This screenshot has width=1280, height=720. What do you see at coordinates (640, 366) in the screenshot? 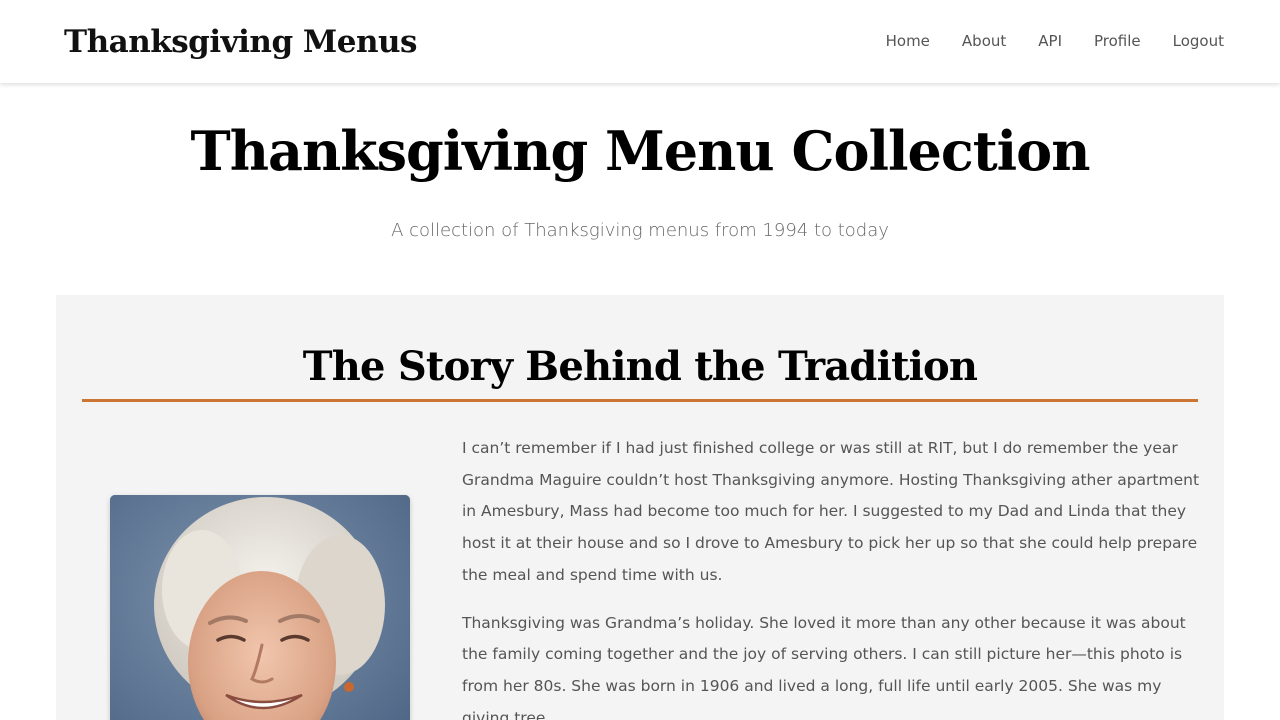
I see `story-heading: The Story Behind the Tradition` at bounding box center [640, 366].